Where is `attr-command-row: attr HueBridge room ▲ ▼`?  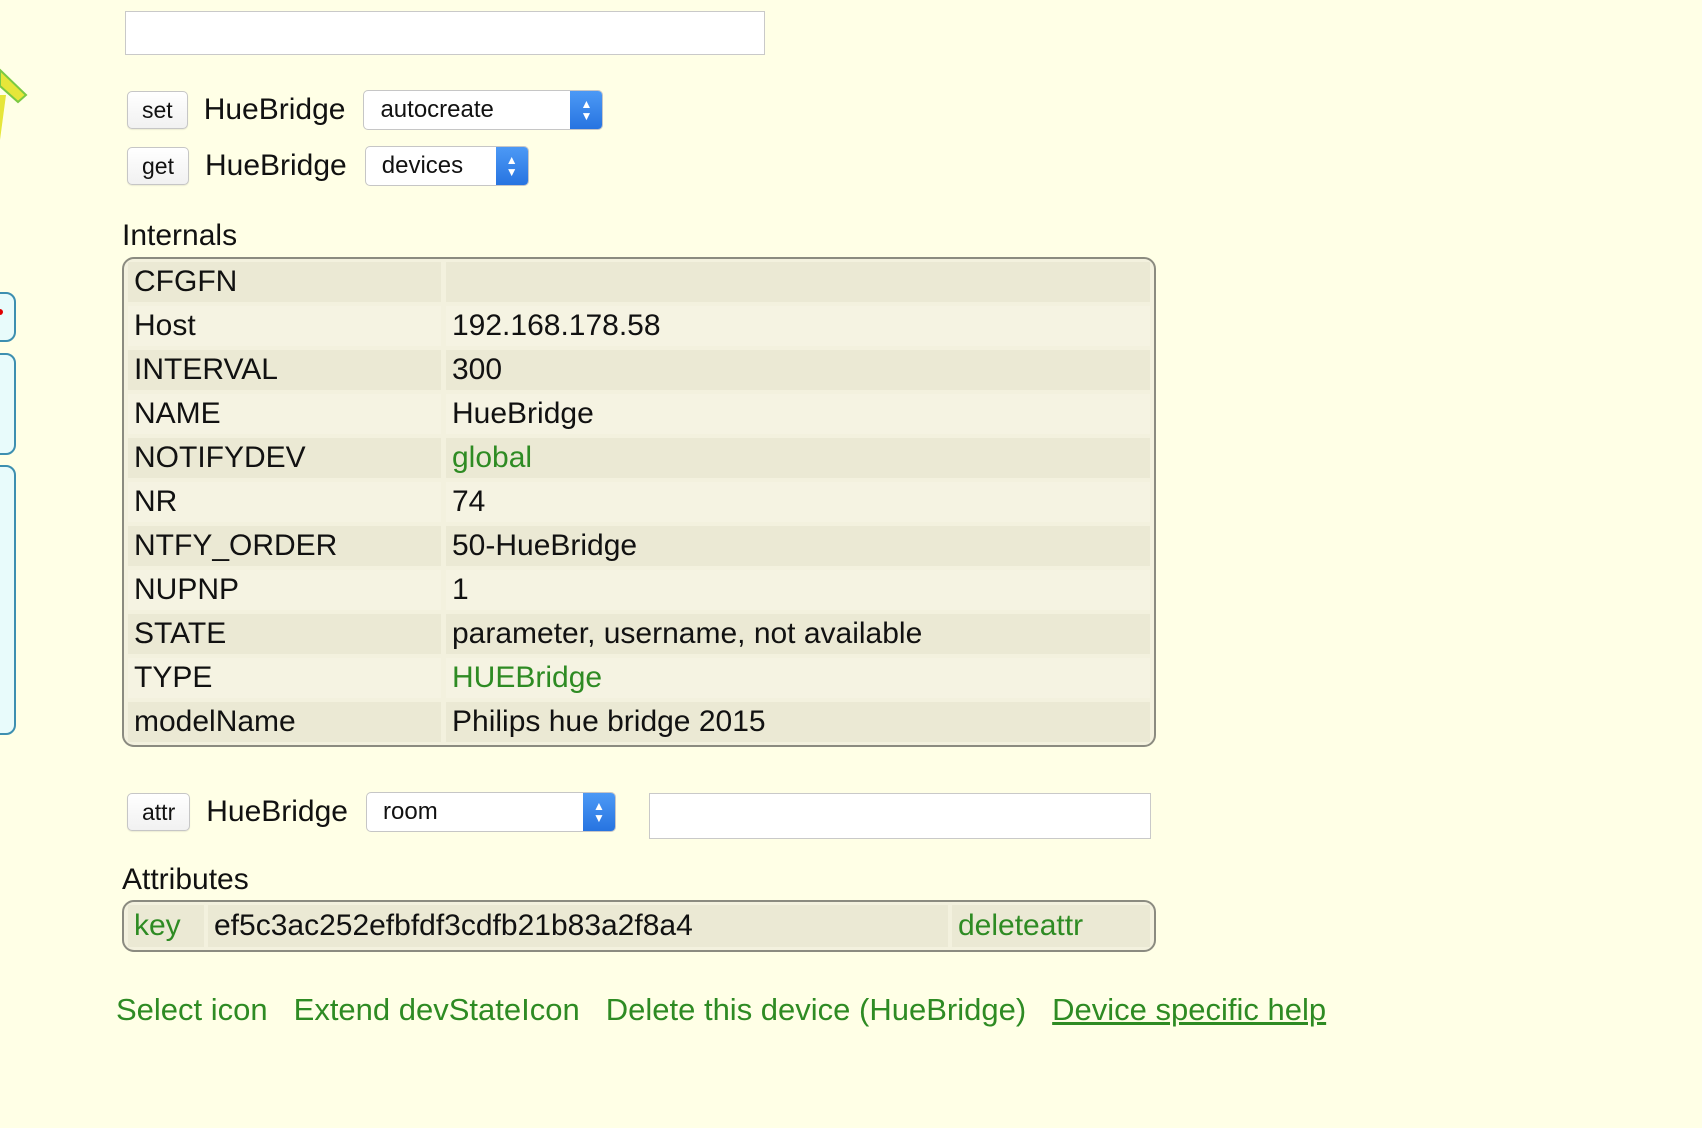 attr-command-row: attr HueBridge room ▲ ▼ is located at coordinates (371, 812).